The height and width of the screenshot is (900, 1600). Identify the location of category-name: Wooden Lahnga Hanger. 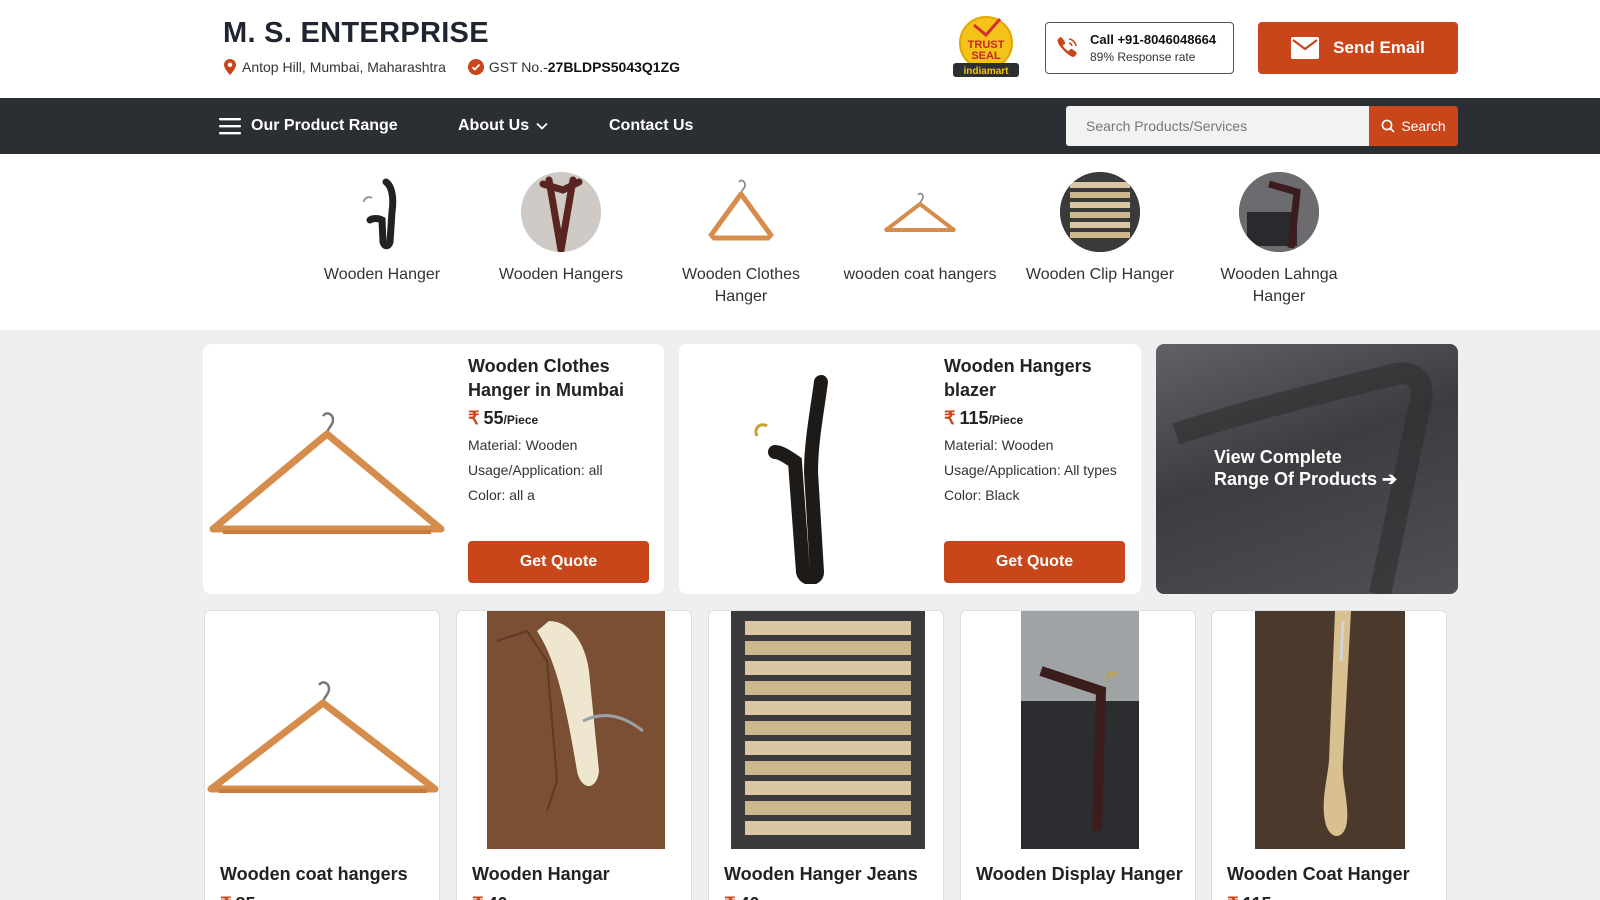
(1279, 285).